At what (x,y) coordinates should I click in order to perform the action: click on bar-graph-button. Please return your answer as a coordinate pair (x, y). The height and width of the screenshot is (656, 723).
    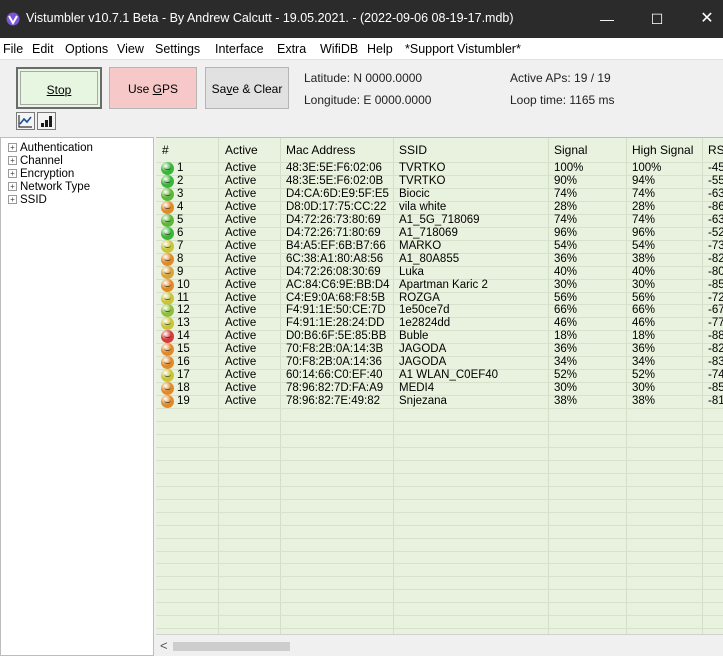
    Looking at the image, I should click on (46, 121).